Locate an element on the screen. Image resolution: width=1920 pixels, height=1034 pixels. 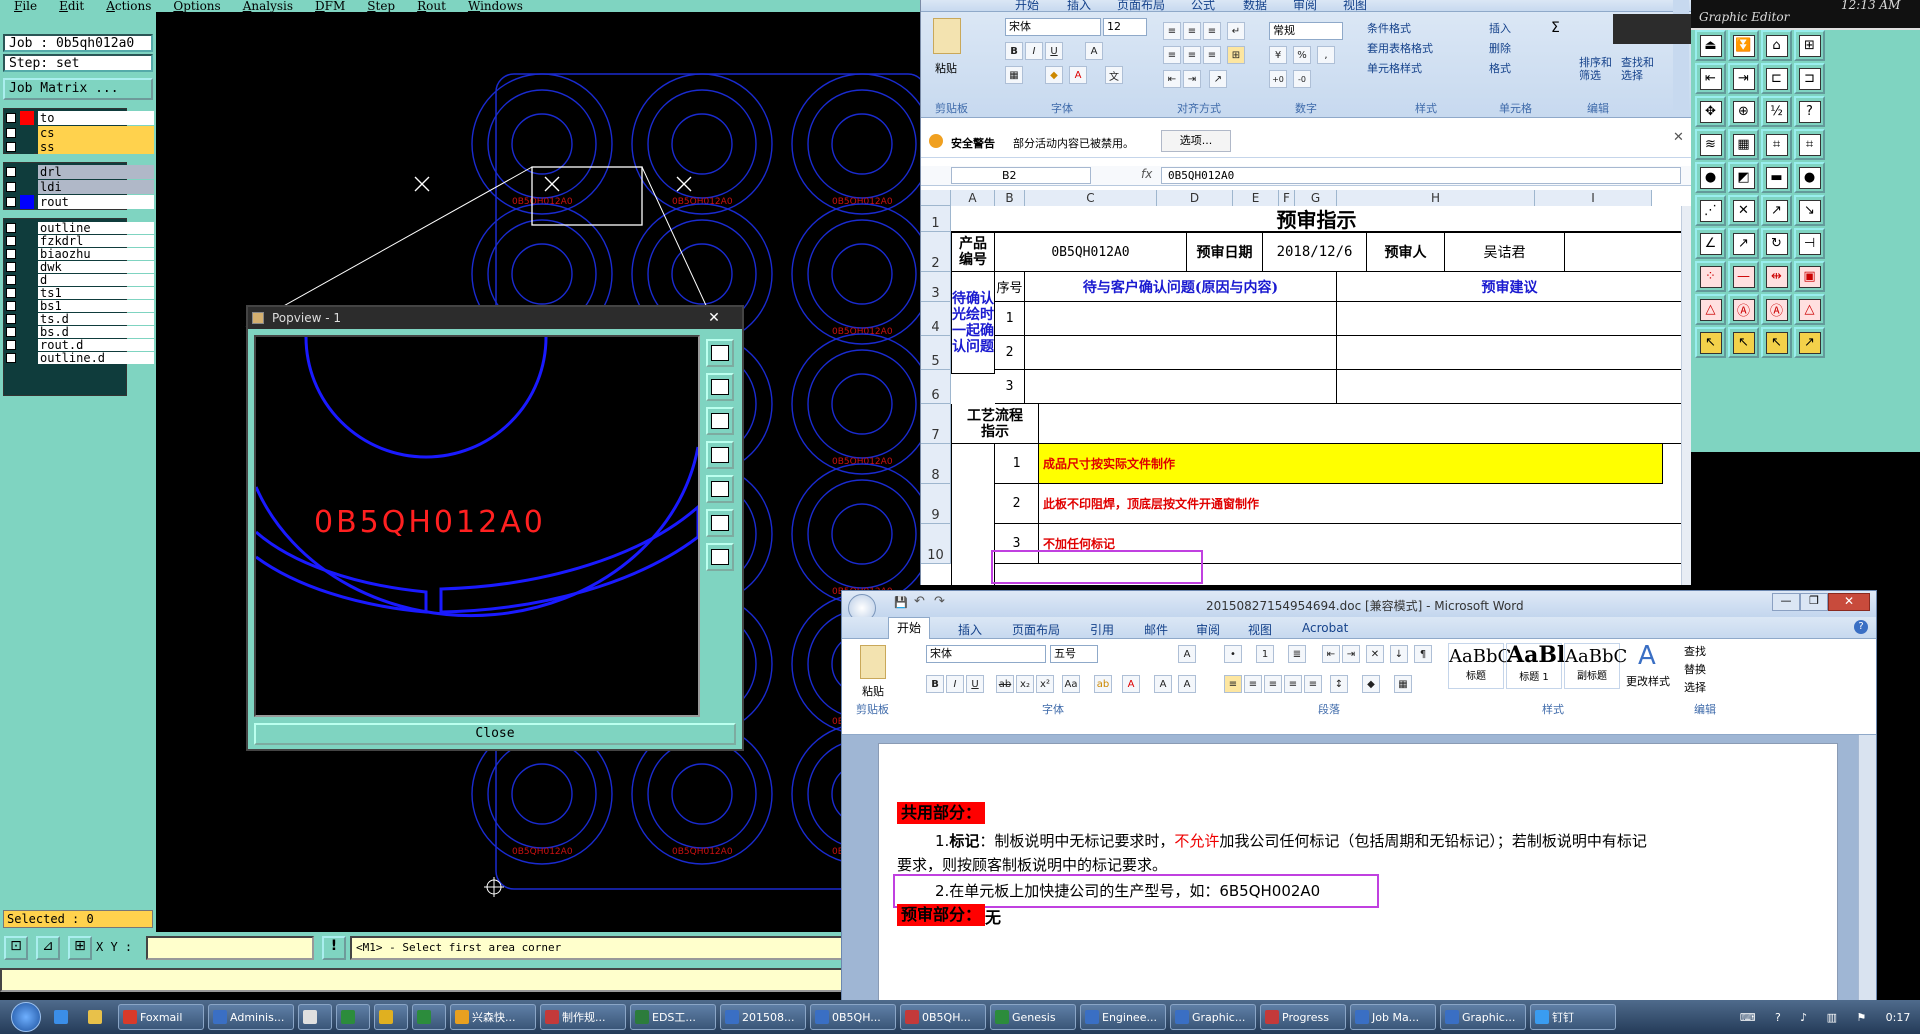
font-color-button: A is located at coordinates (1131, 684).